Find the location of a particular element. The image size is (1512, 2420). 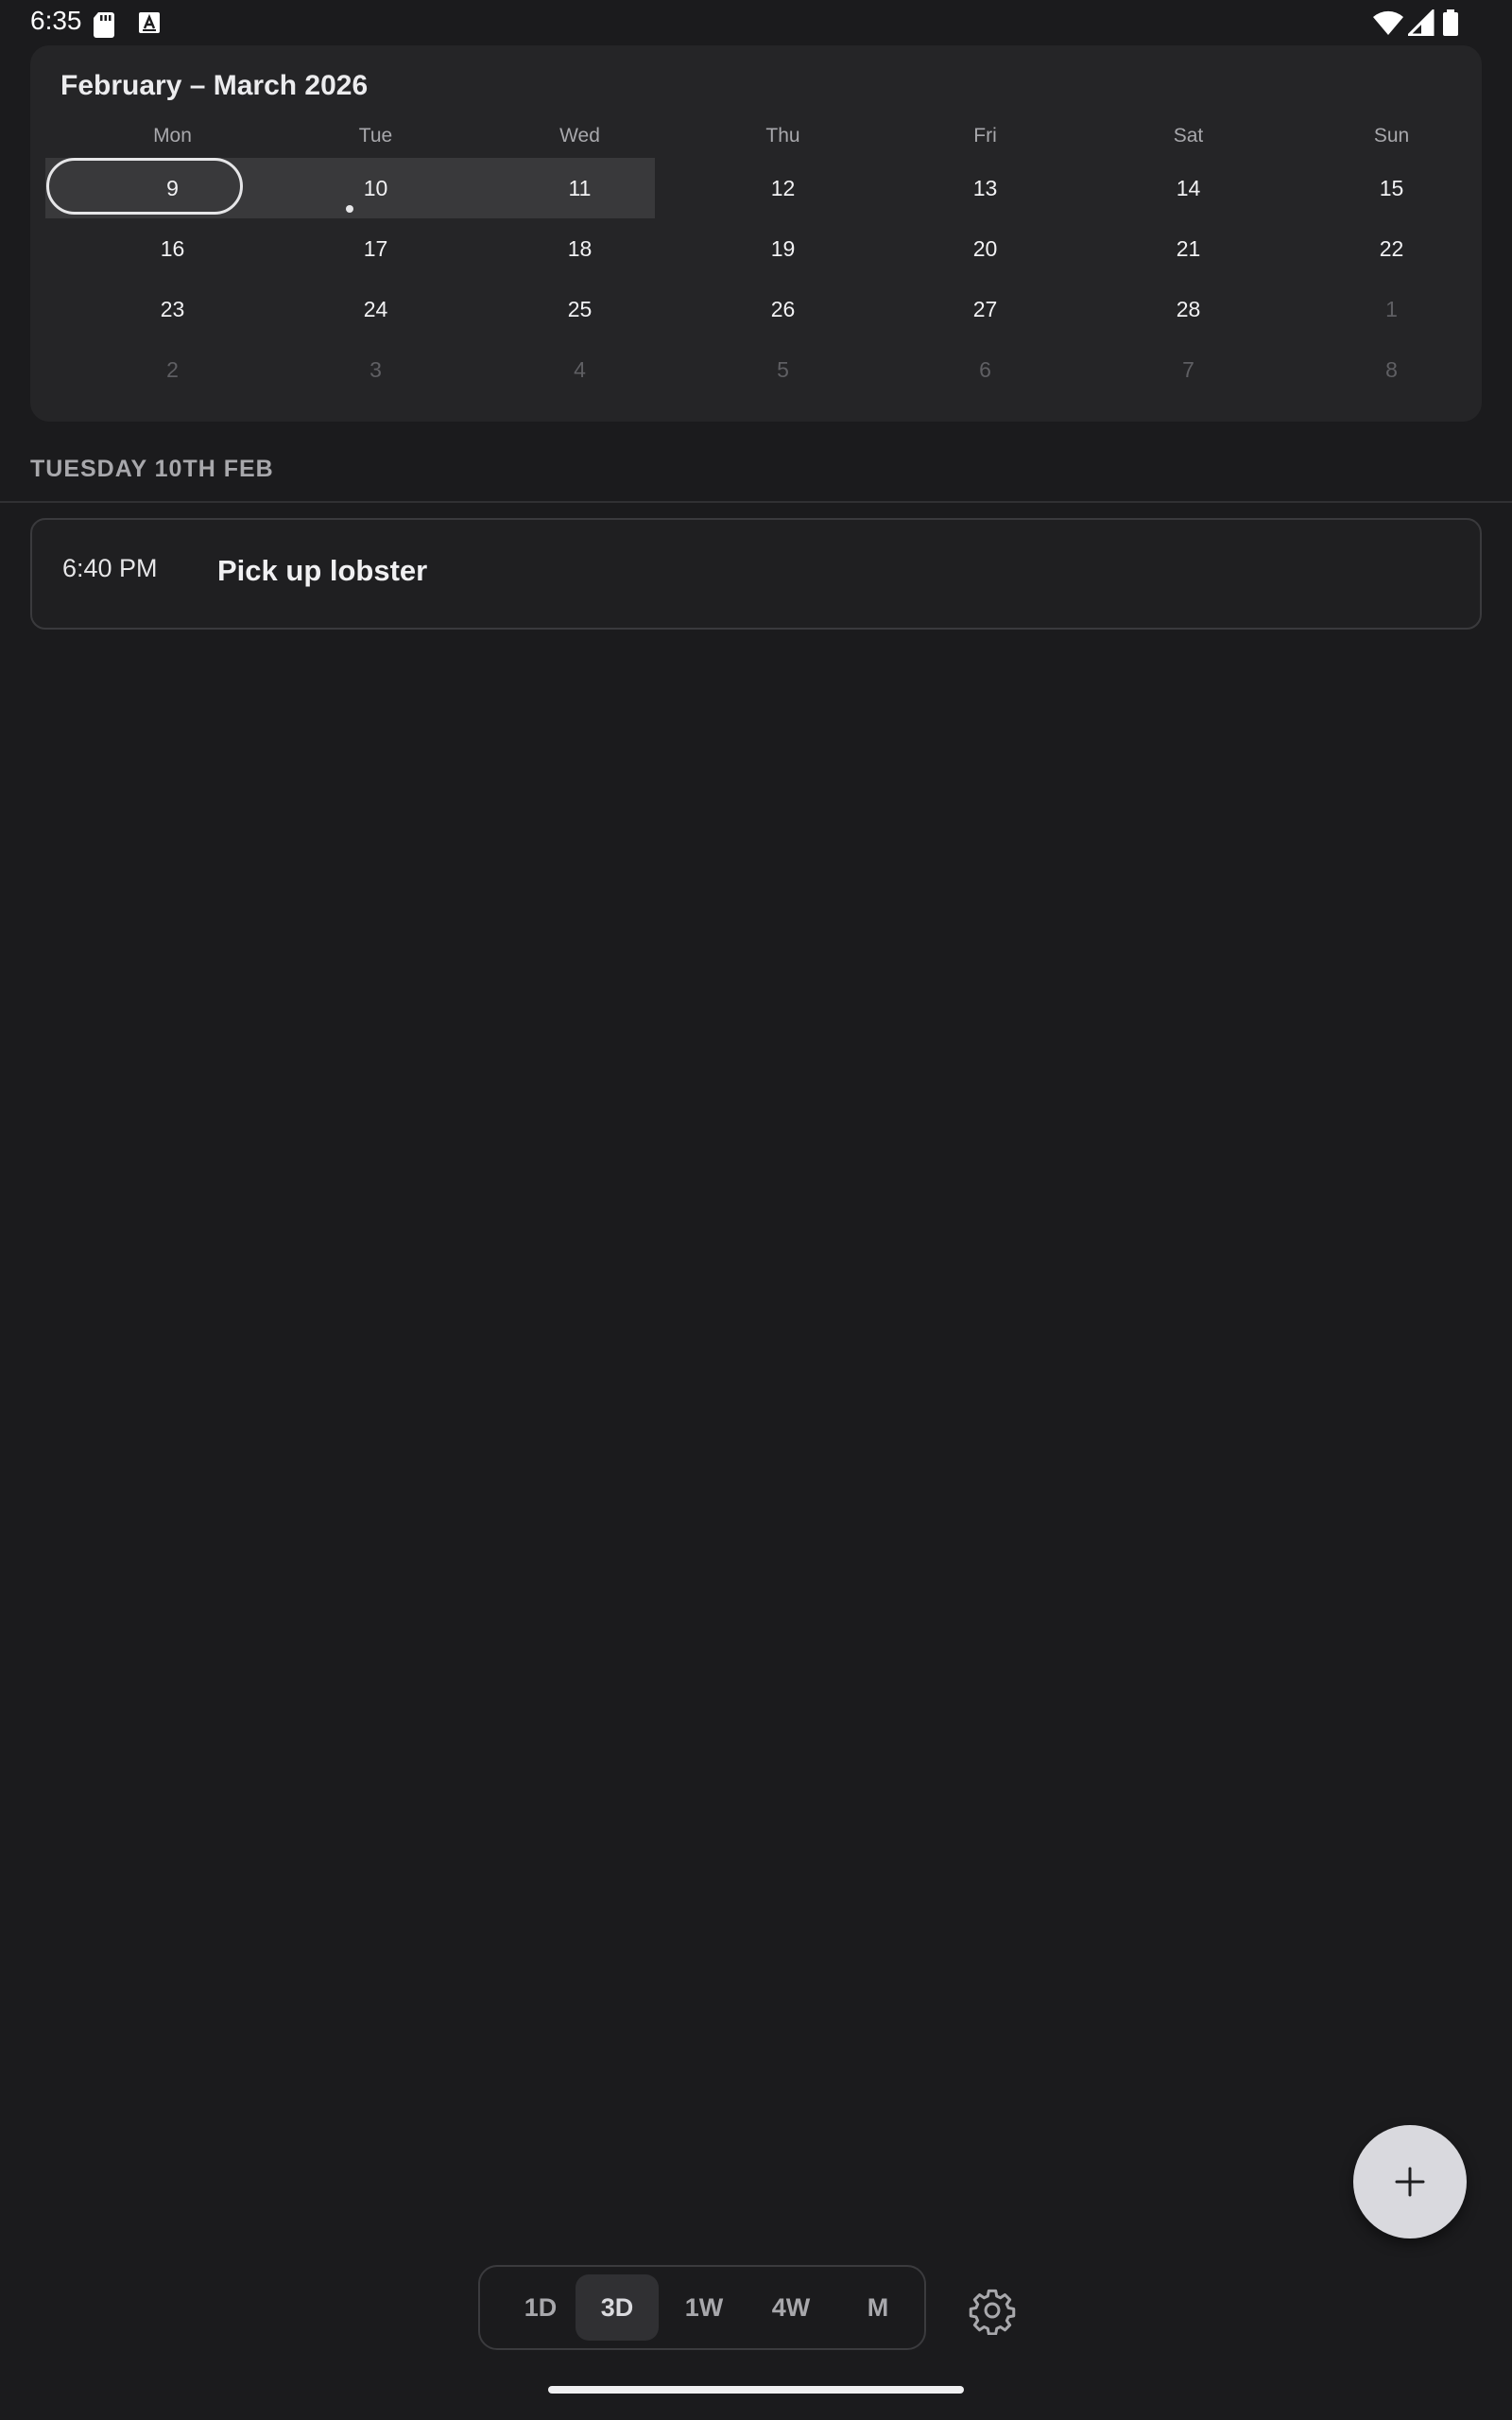

cell-signal-icon is located at coordinates (1420, 24).